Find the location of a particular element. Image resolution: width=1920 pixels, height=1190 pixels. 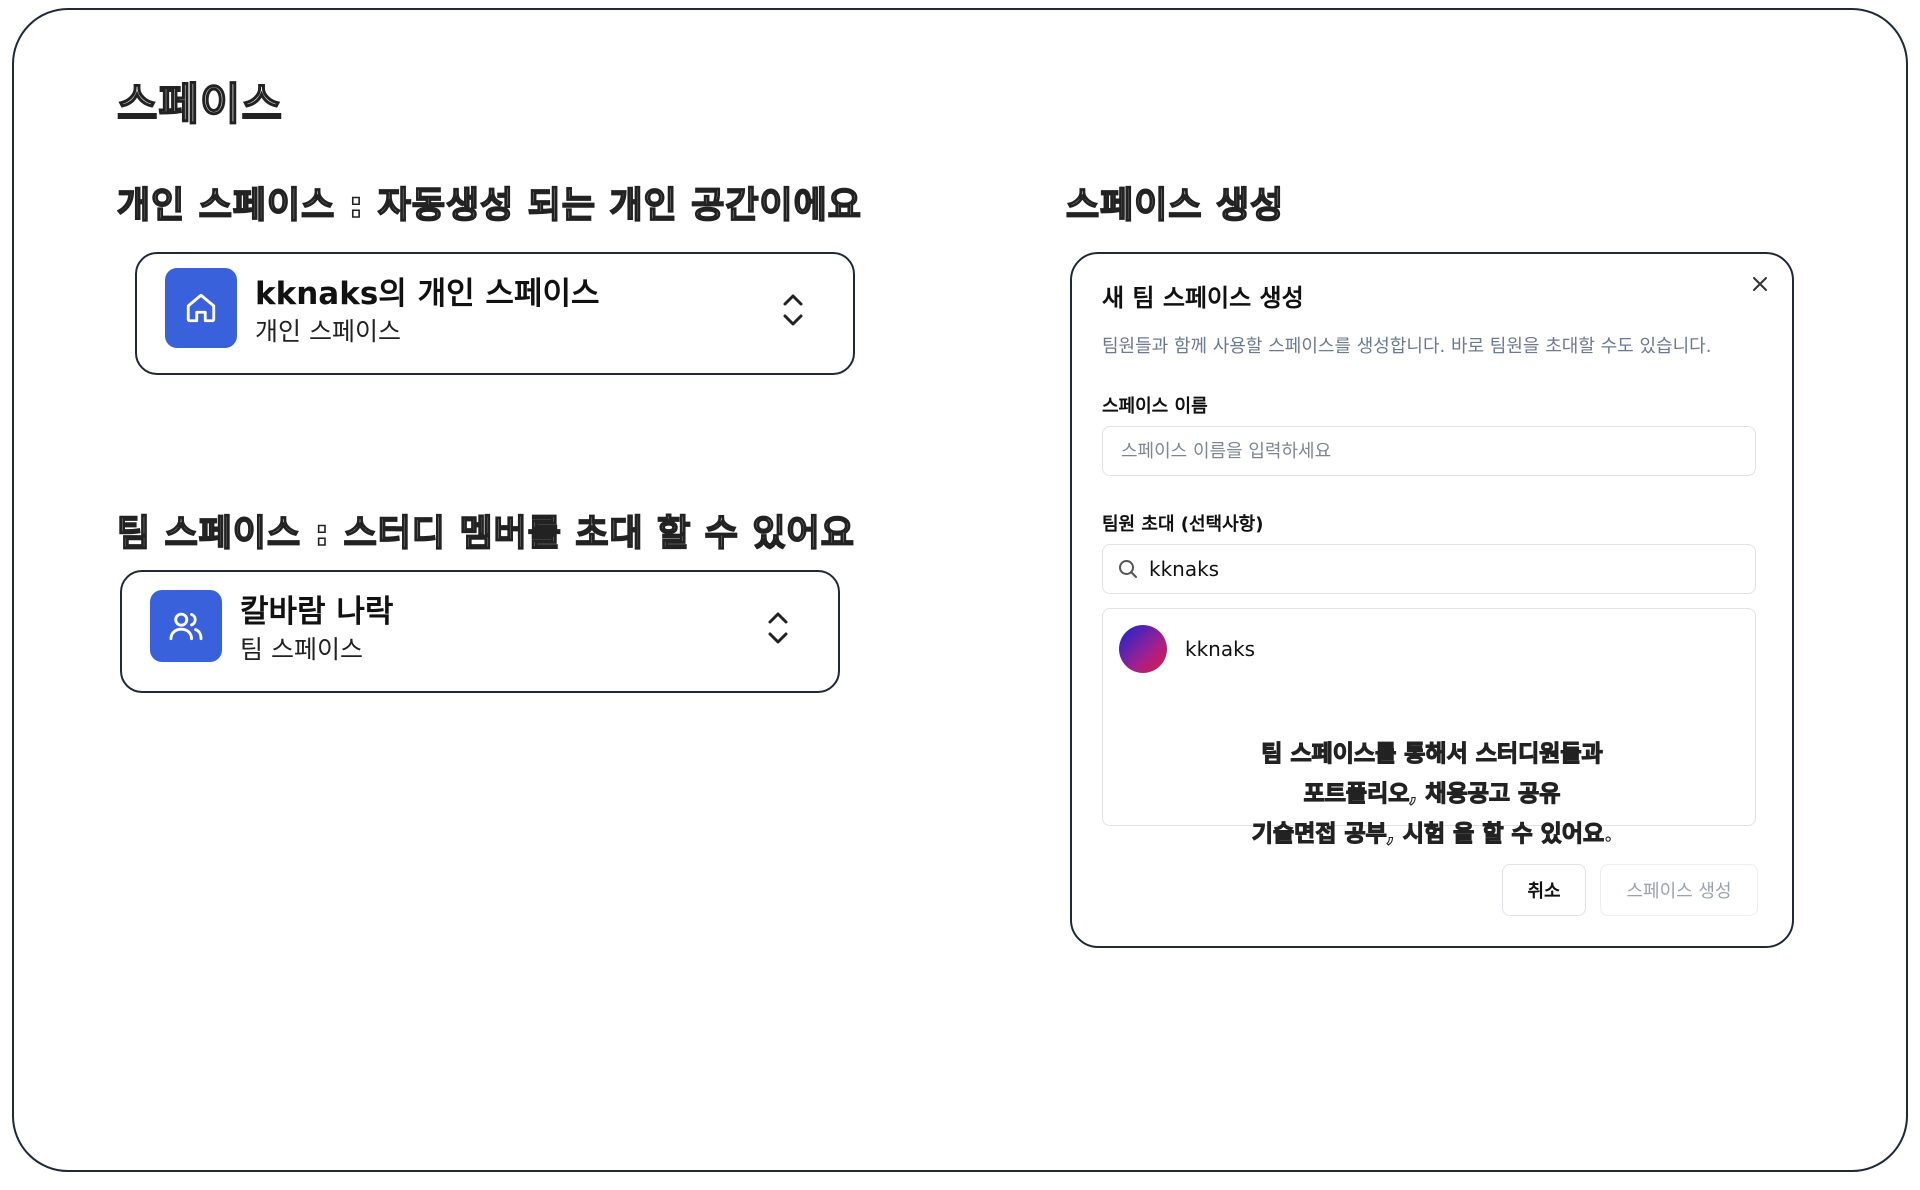

team-space-selector: 칼바람 나락 팀 스페이스 is located at coordinates (480, 631).